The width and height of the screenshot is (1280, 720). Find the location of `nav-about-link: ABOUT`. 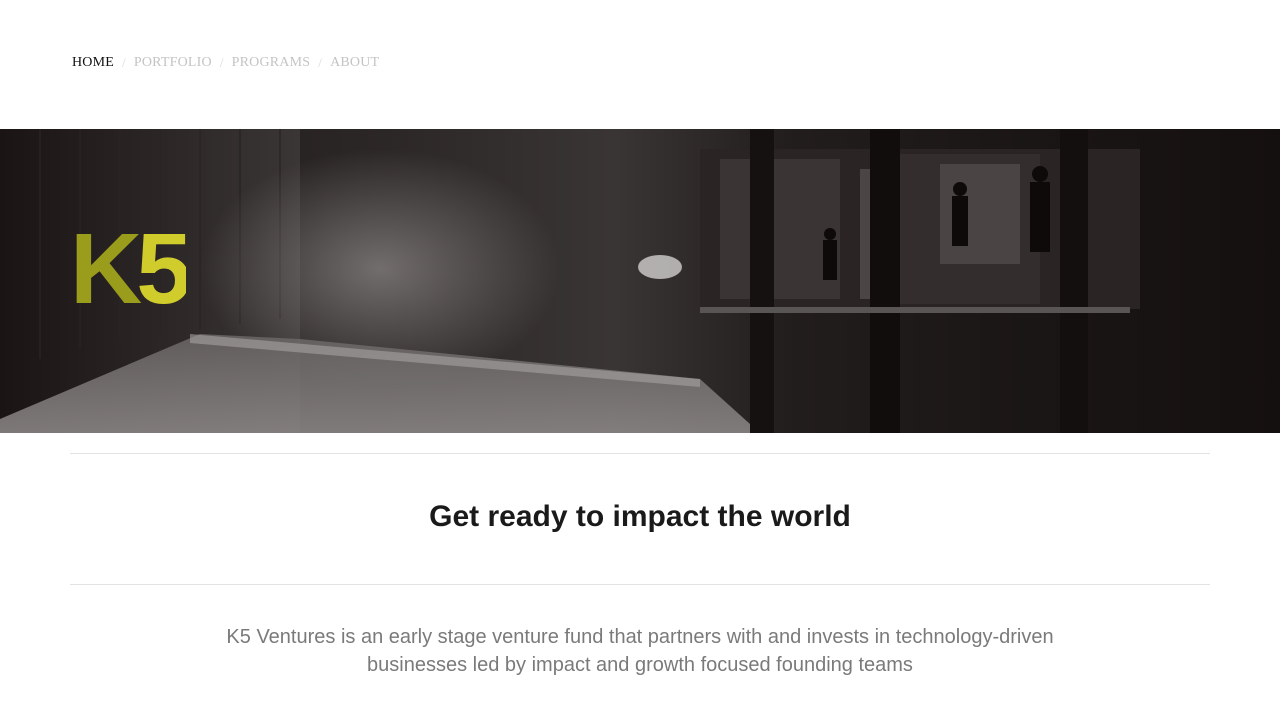

nav-about-link: ABOUT is located at coordinates (354, 63).